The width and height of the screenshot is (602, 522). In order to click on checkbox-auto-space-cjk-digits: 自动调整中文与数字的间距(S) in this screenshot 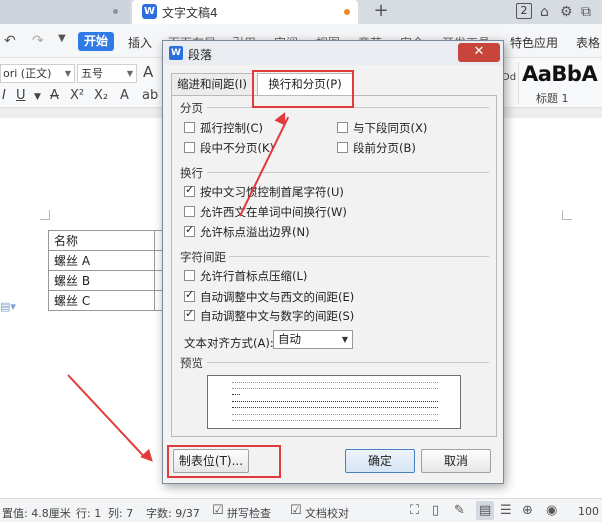, I will do `click(269, 315)`.